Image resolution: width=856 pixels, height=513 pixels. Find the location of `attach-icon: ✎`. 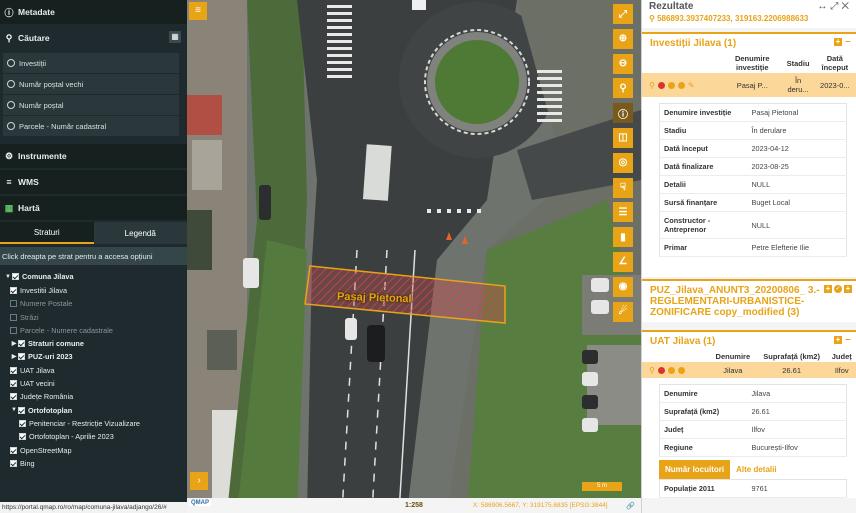

attach-icon: ✎ is located at coordinates (691, 85).